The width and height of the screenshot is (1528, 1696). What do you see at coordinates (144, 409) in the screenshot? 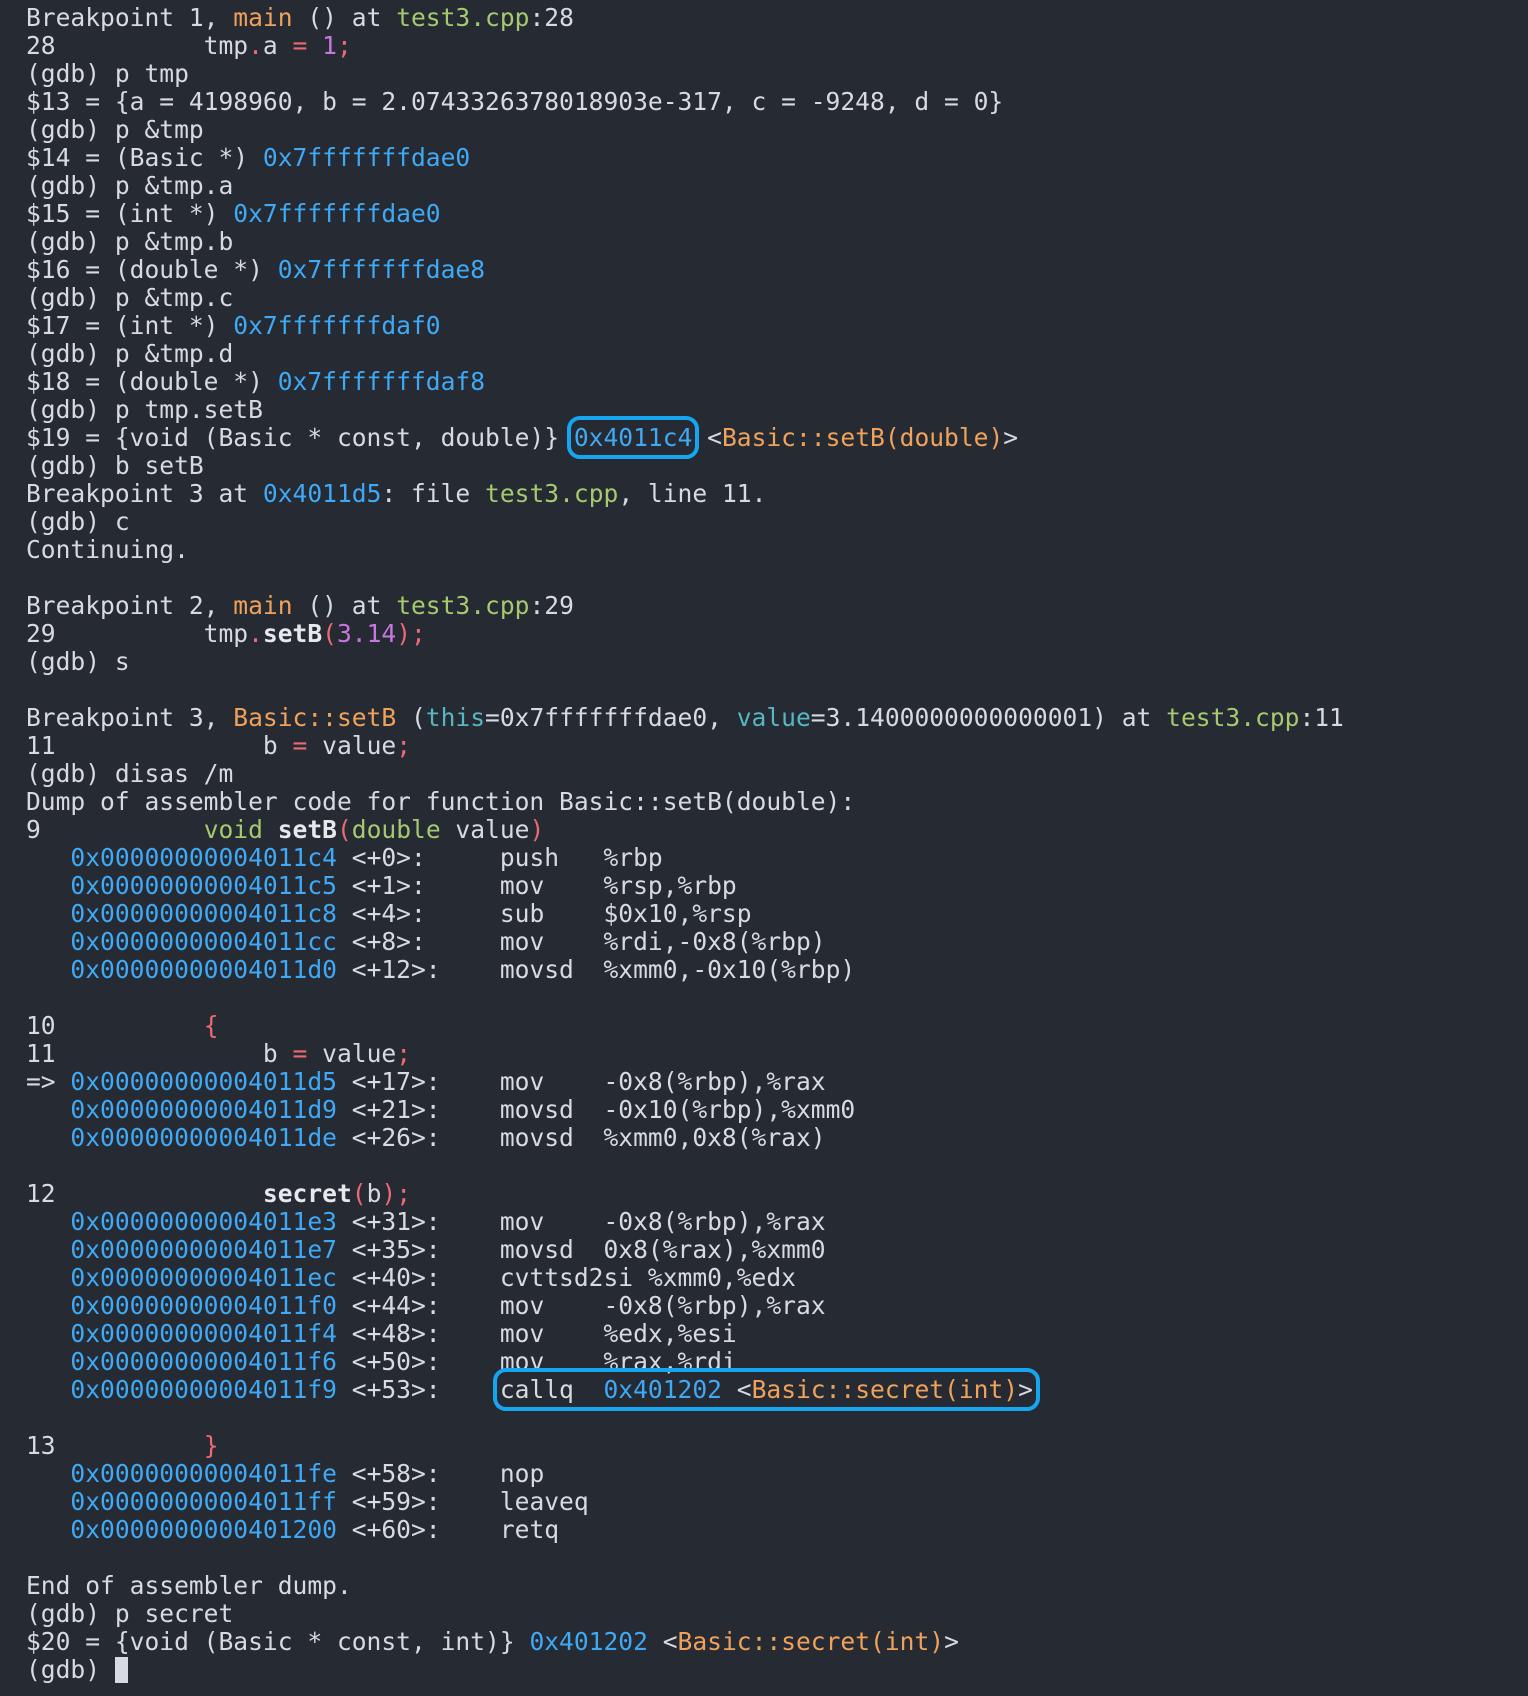
I see `text-segment: (gdb) p tmp.setB` at bounding box center [144, 409].